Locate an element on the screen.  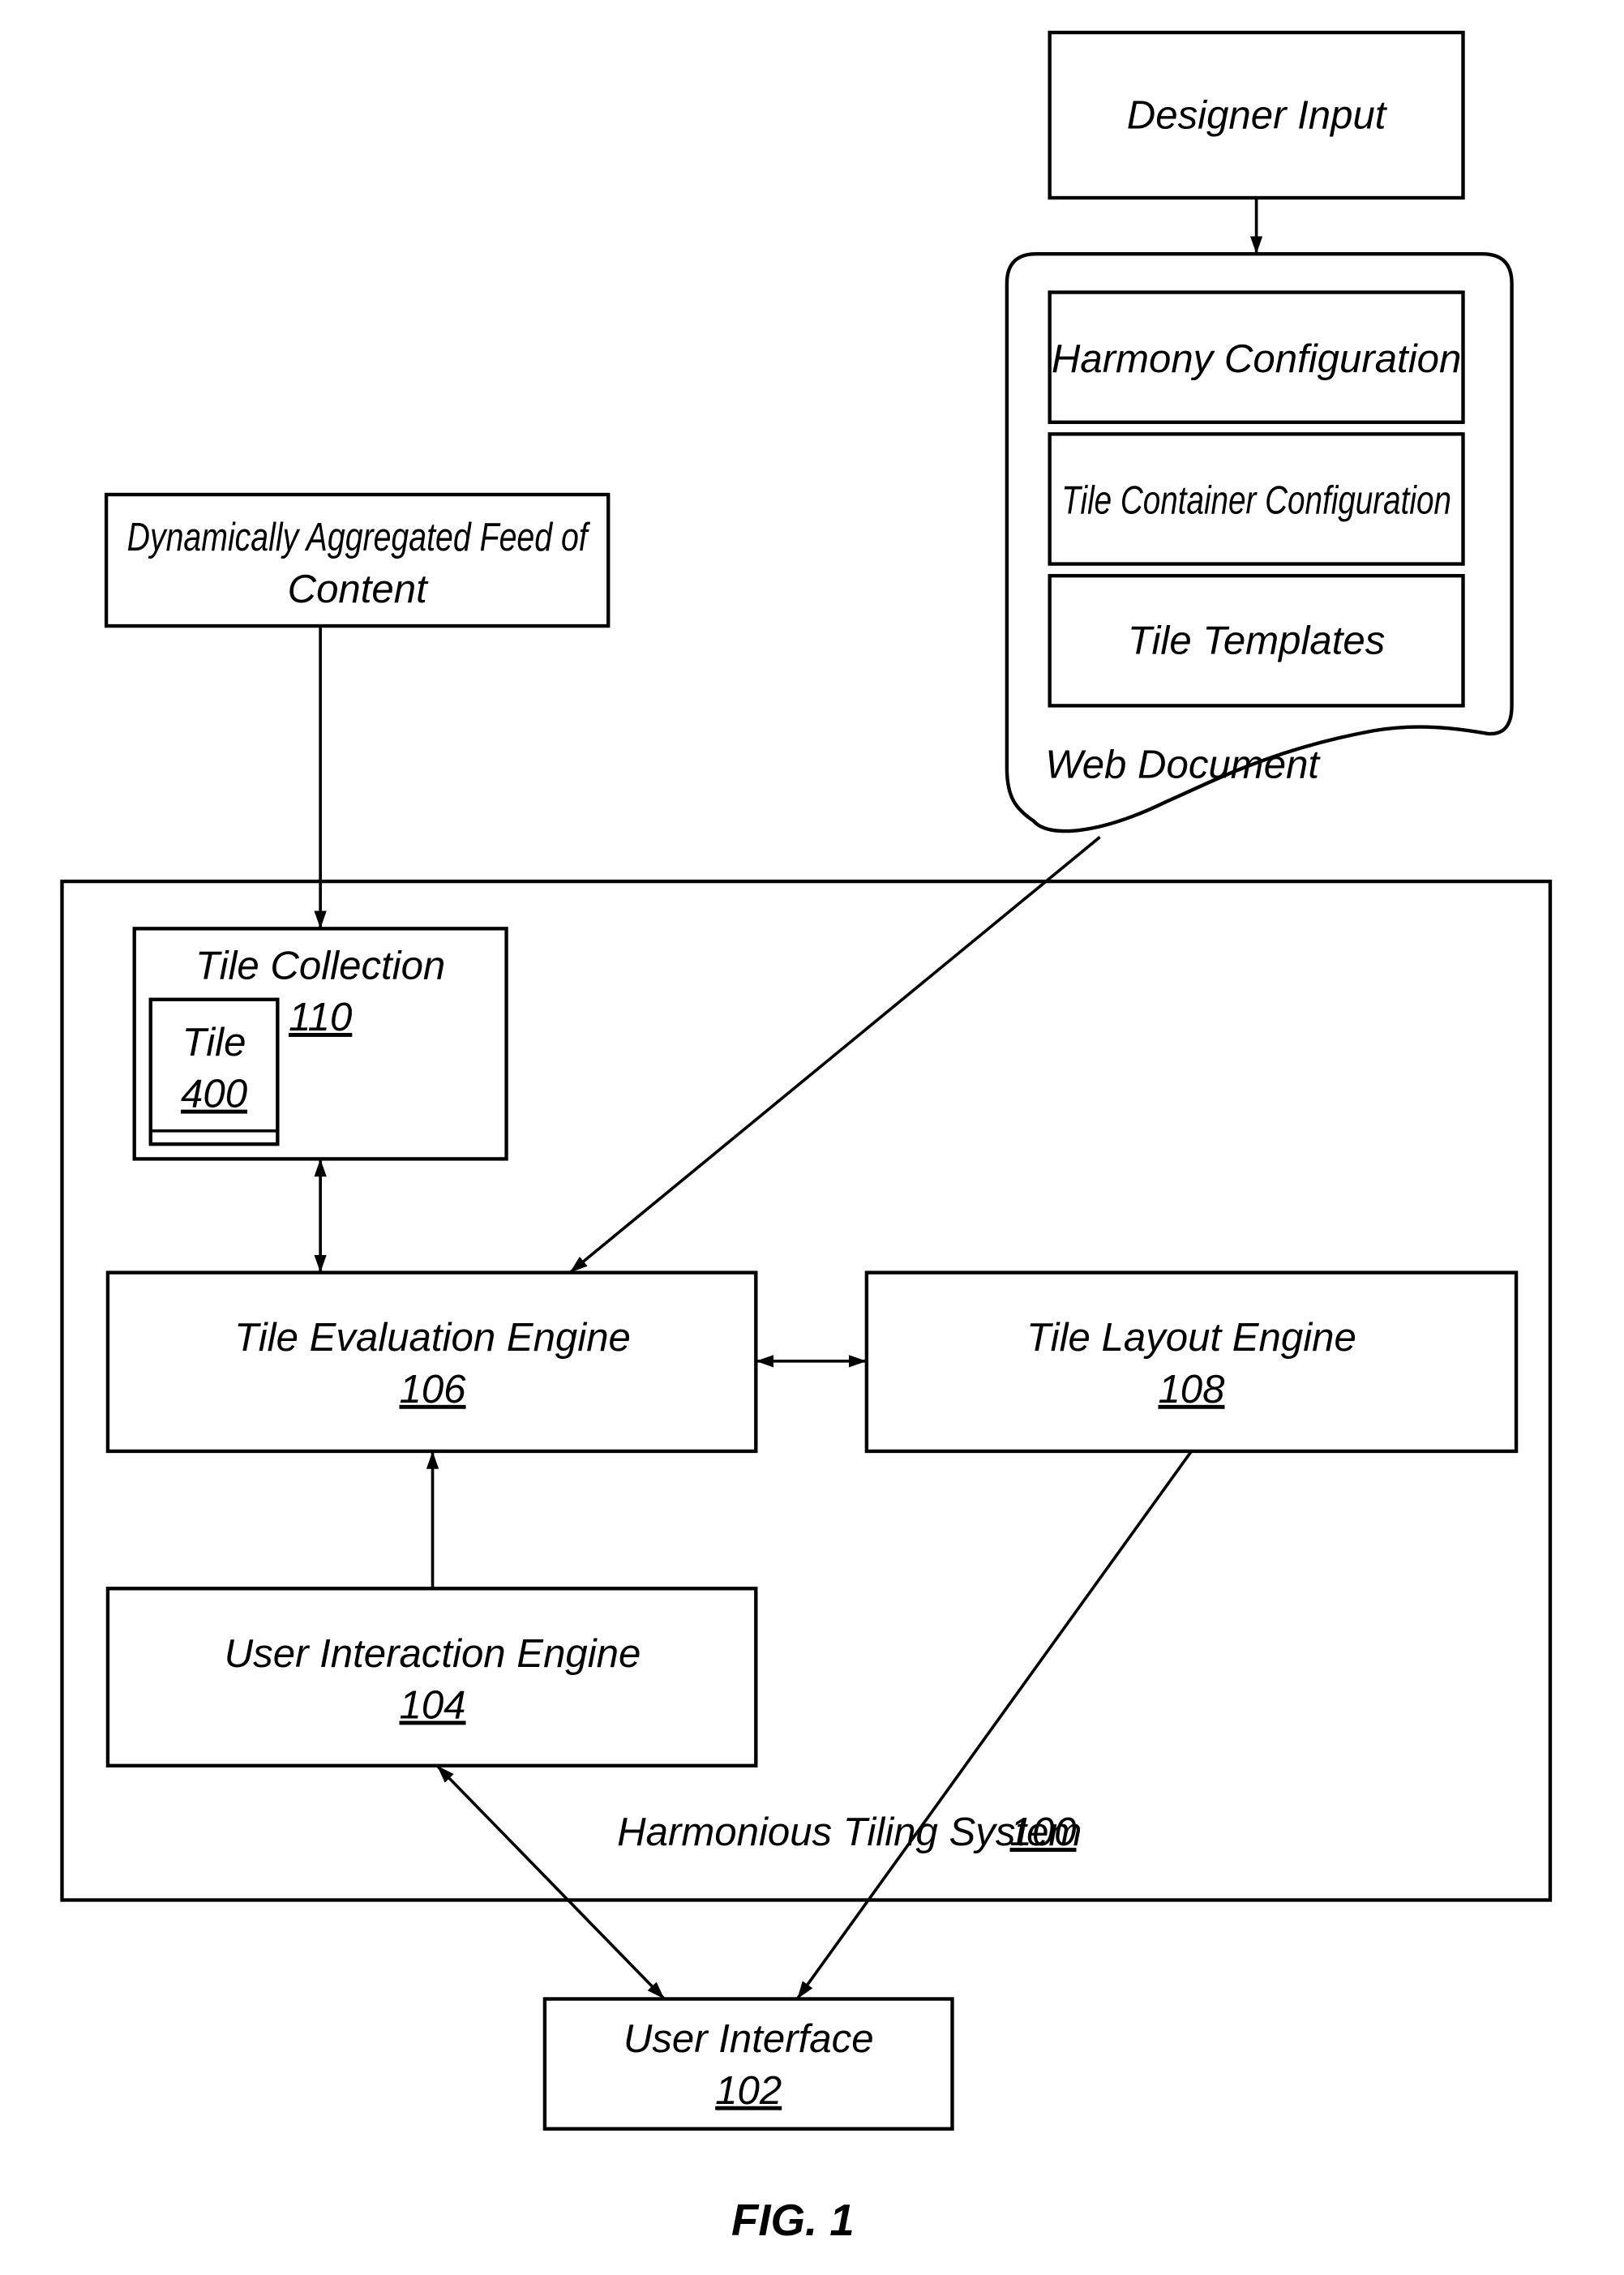
tile-container-configuration-box: Tile Container Configuration is located at coordinates (1256, 499).